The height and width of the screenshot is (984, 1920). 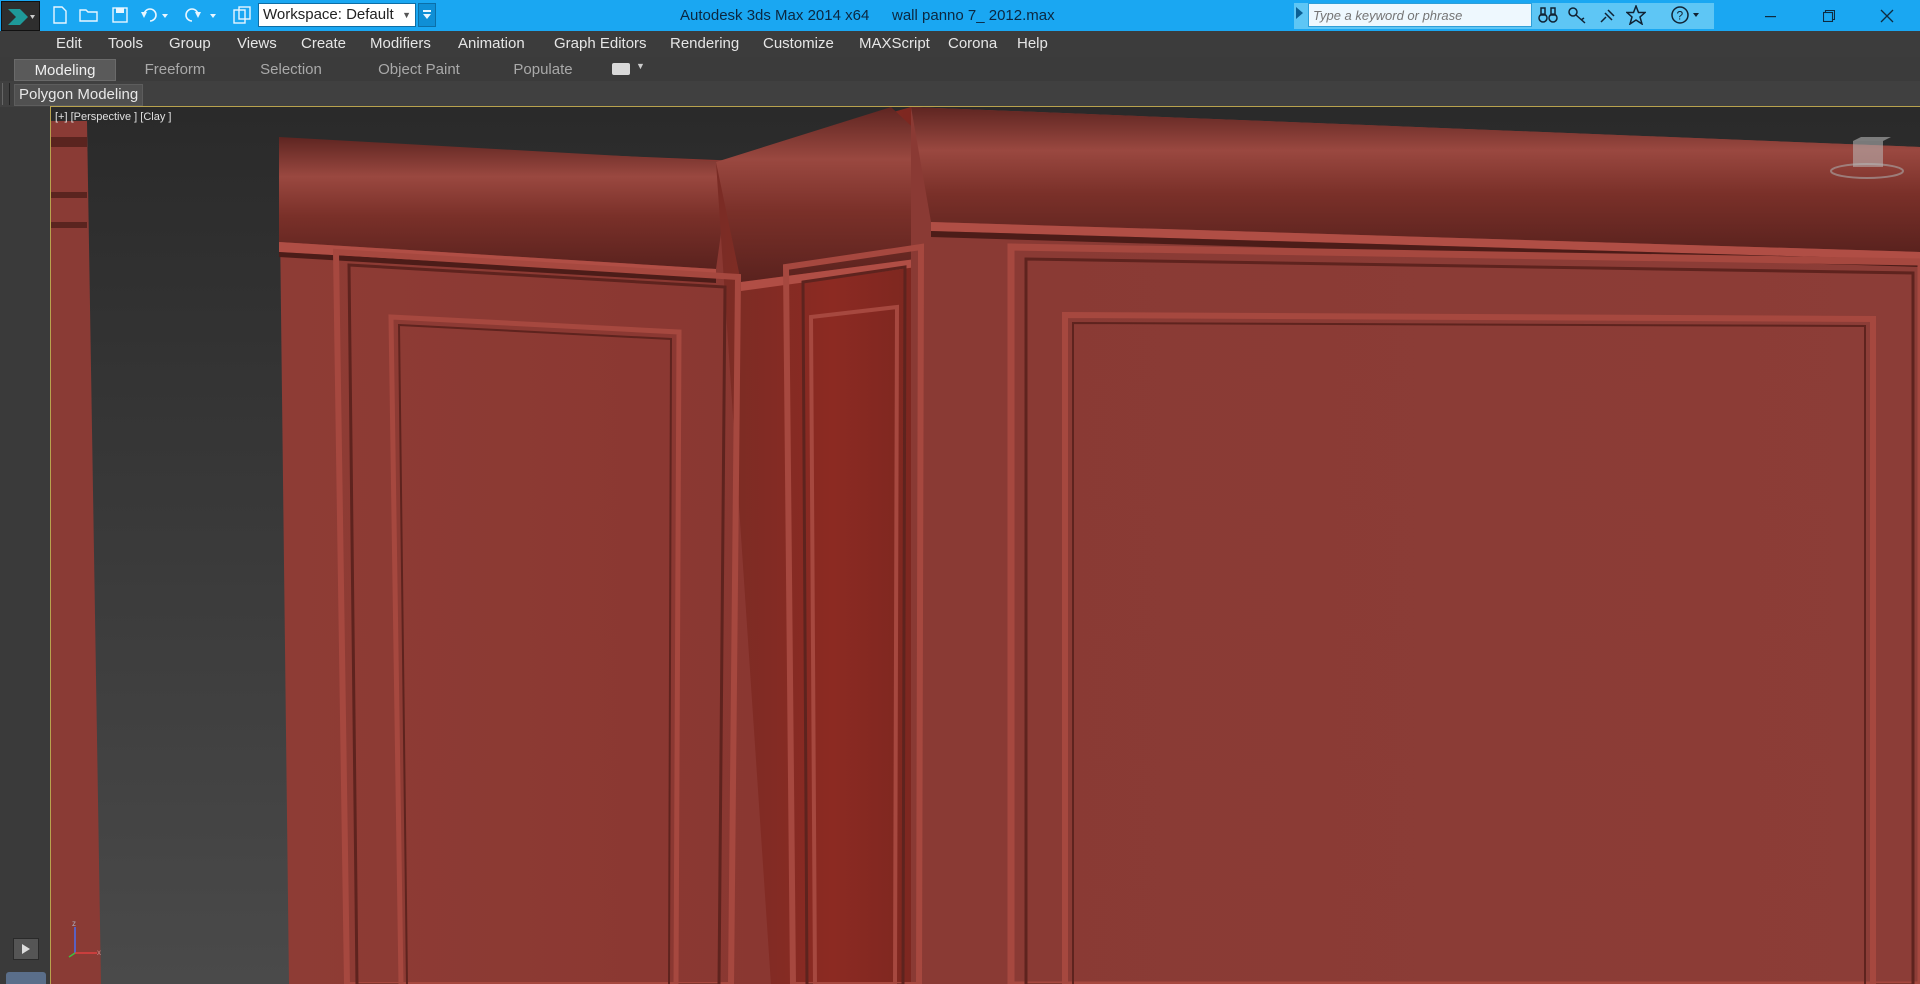 I want to click on satellite-icon, so click(x=1607, y=16).